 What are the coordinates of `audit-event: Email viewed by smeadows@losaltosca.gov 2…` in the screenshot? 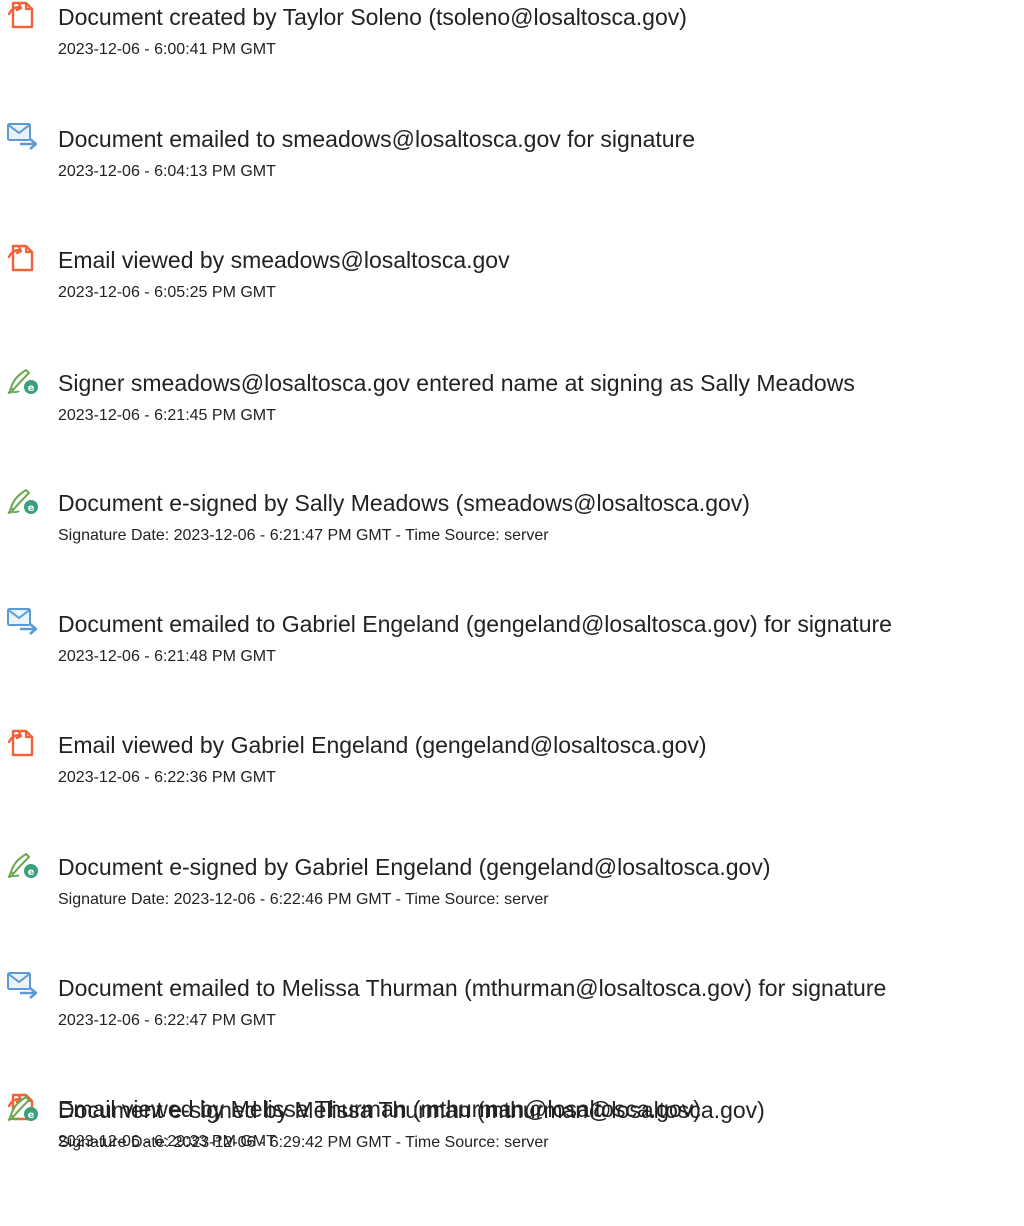 It's located at (512, 293).